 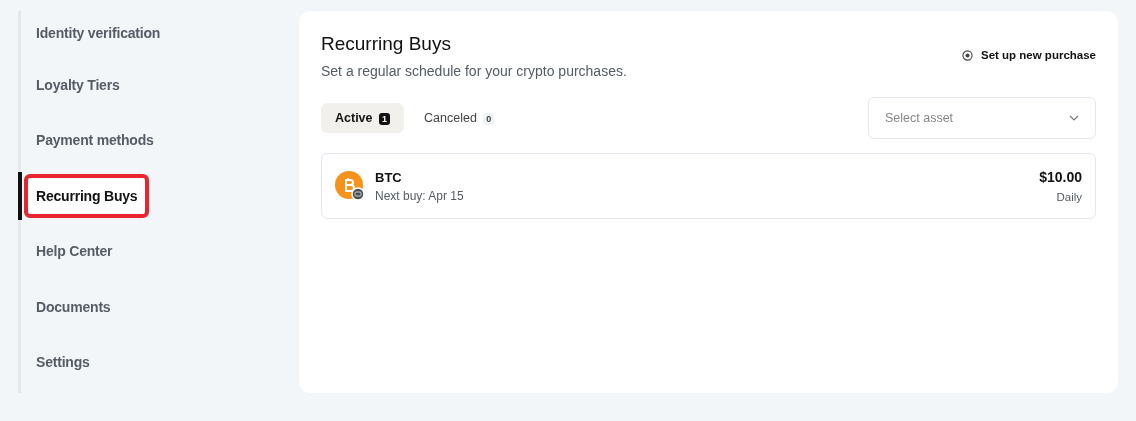 What do you see at coordinates (386, 44) in the screenshot?
I see `page-title: Recurring Buys` at bounding box center [386, 44].